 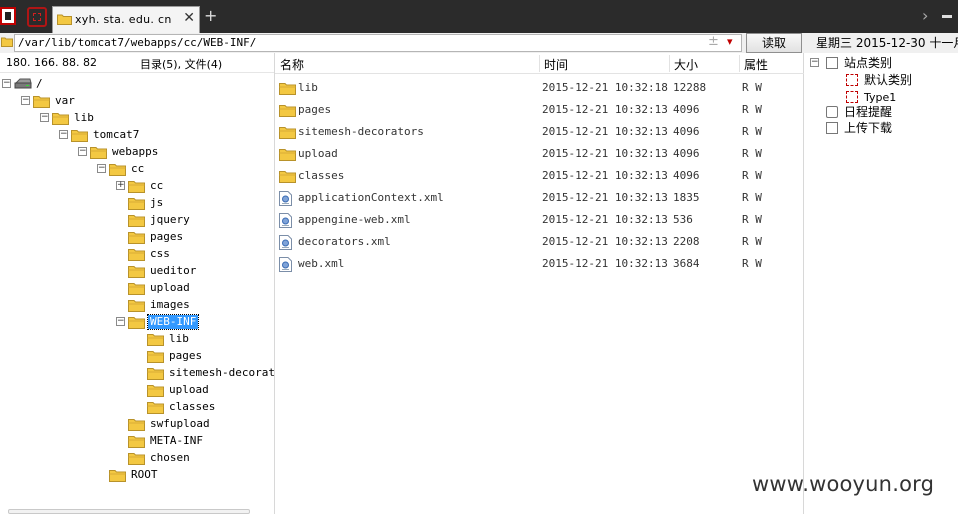 What do you see at coordinates (137, 407) in the screenshot?
I see `tree-node: classes` at bounding box center [137, 407].